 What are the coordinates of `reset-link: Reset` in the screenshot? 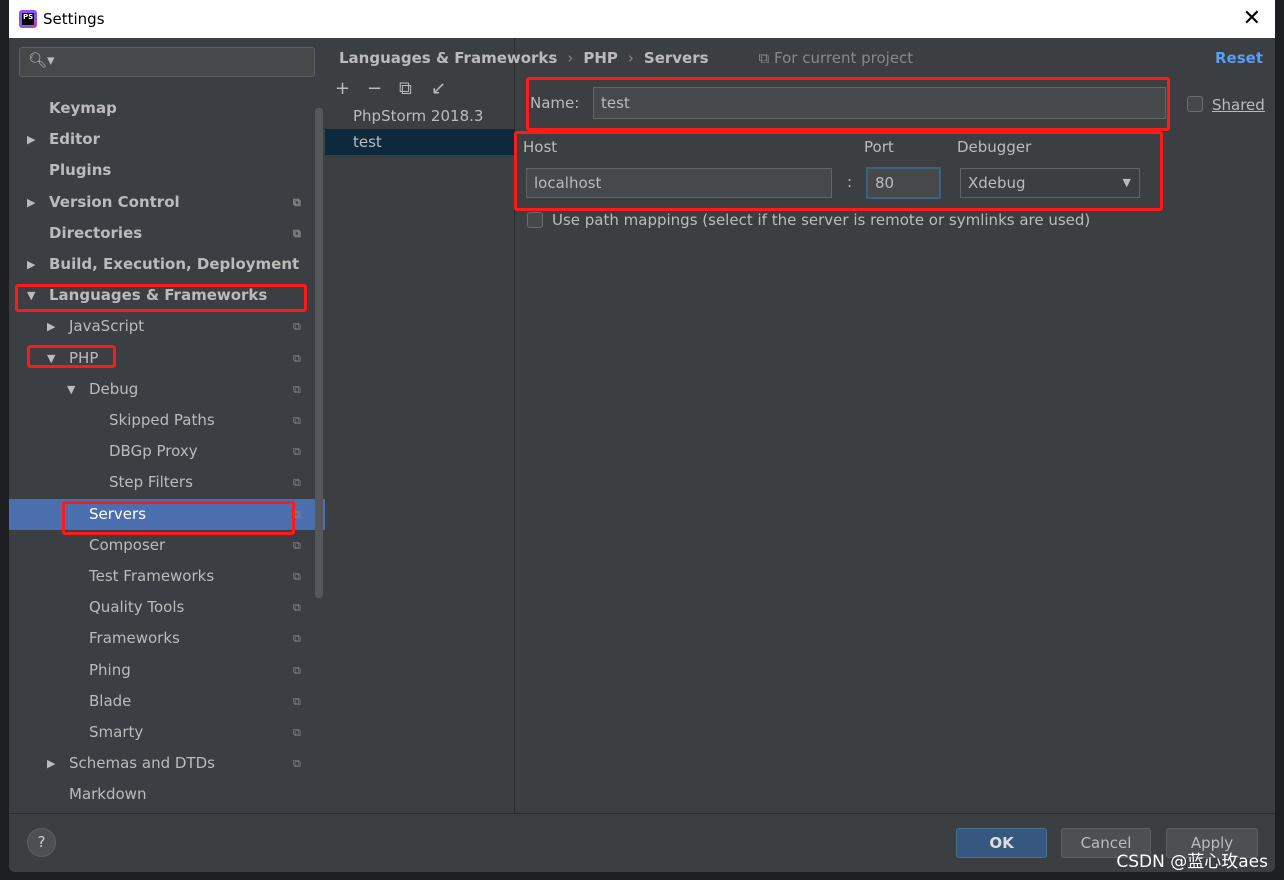 It's located at (1239, 58).